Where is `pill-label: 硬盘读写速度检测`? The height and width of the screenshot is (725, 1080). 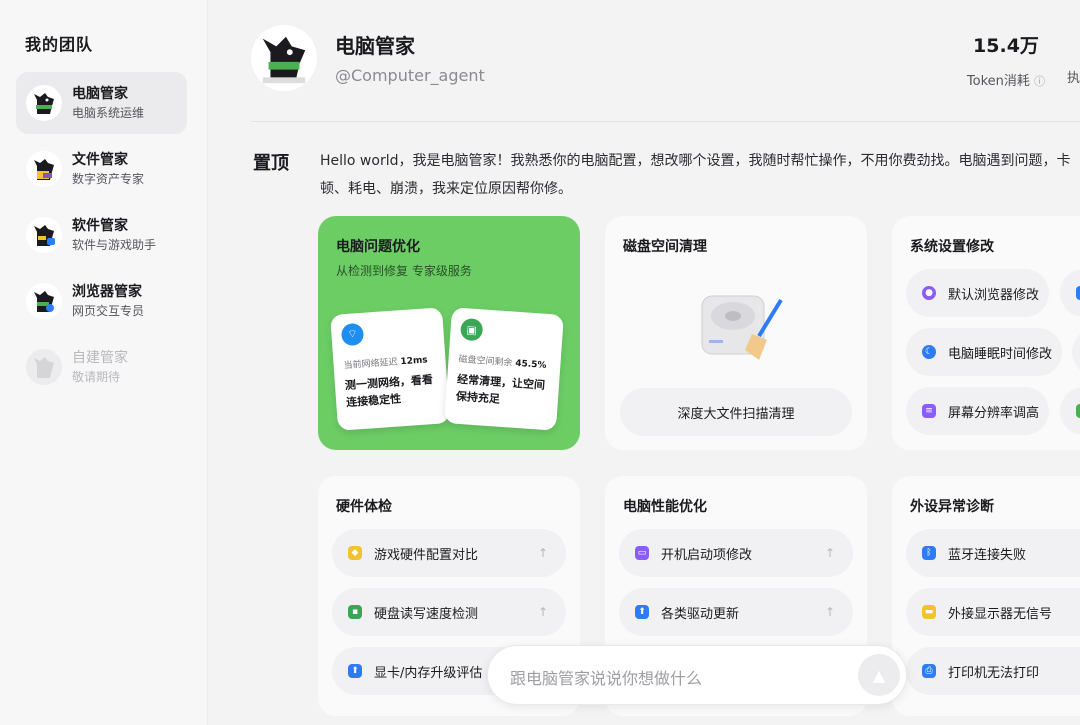
pill-label: 硬盘读写速度检测 is located at coordinates (426, 614).